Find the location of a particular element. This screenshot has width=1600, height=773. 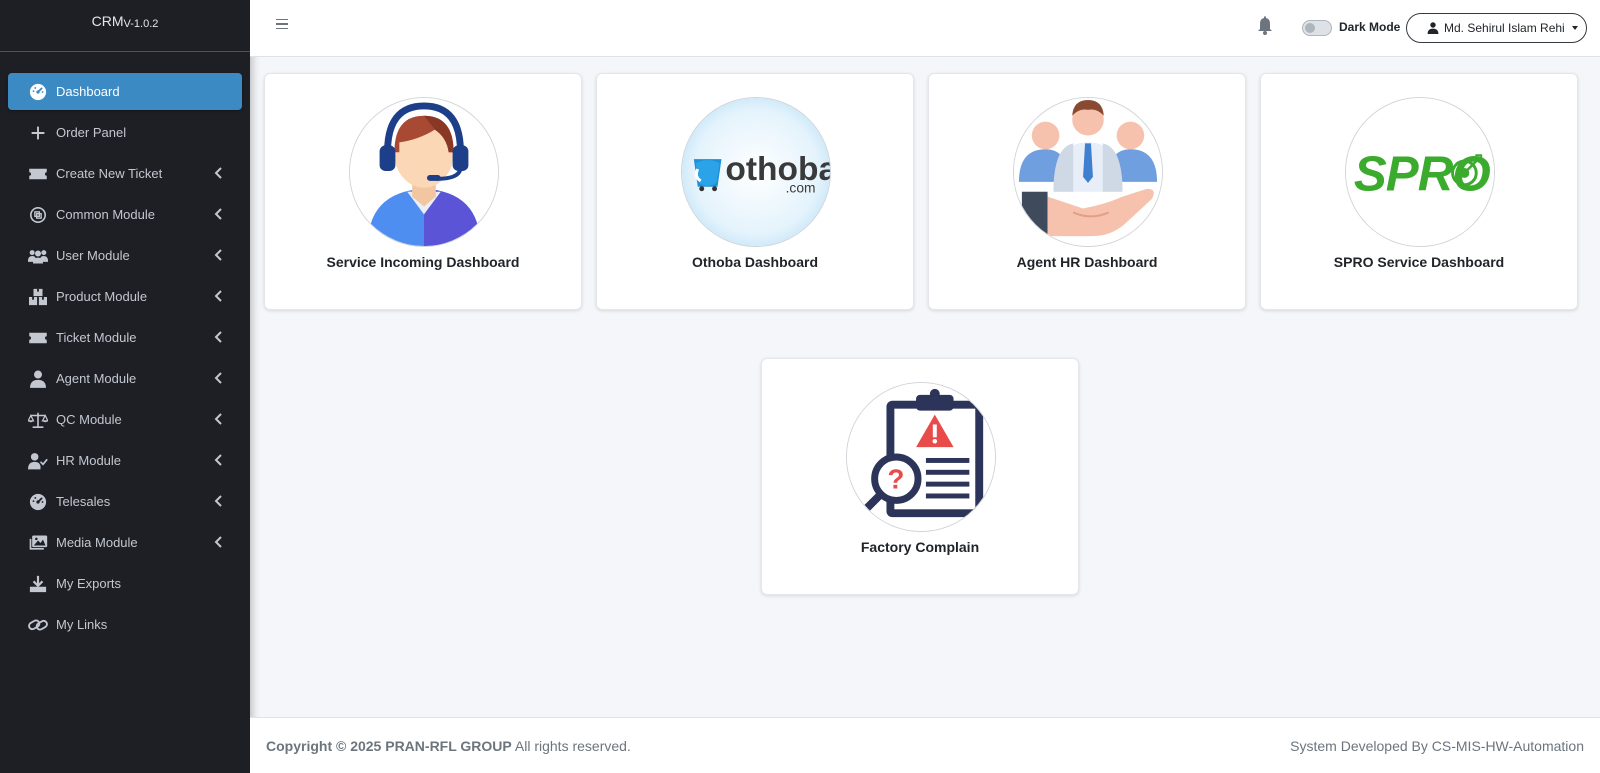

user-name: Md. Sehirul Islam Rehi is located at coordinates (1504, 28).